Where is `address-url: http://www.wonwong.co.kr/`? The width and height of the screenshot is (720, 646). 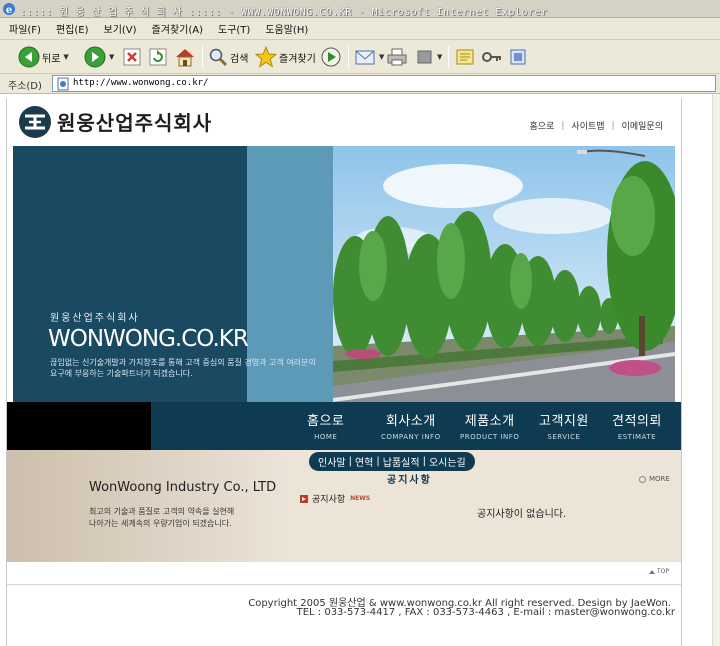 address-url: http://www.wonwong.co.kr/ is located at coordinates (141, 83).